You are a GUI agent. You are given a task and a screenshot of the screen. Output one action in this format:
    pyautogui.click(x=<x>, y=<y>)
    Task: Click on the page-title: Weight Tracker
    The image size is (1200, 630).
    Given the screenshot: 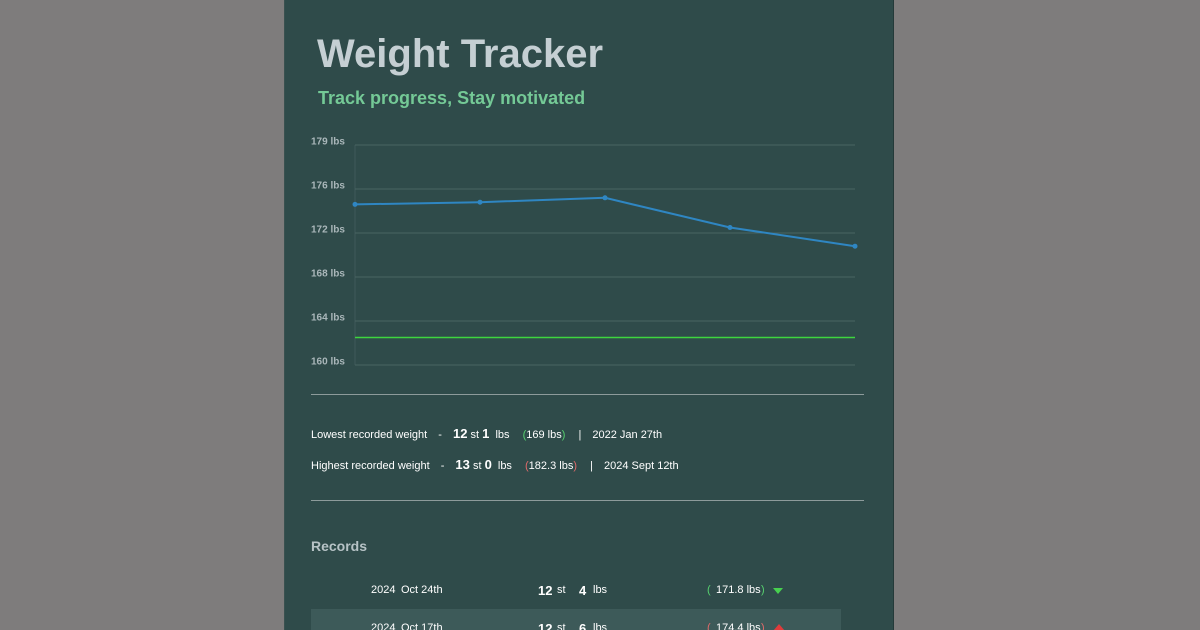 What is the action you would take?
    pyautogui.click(x=460, y=54)
    